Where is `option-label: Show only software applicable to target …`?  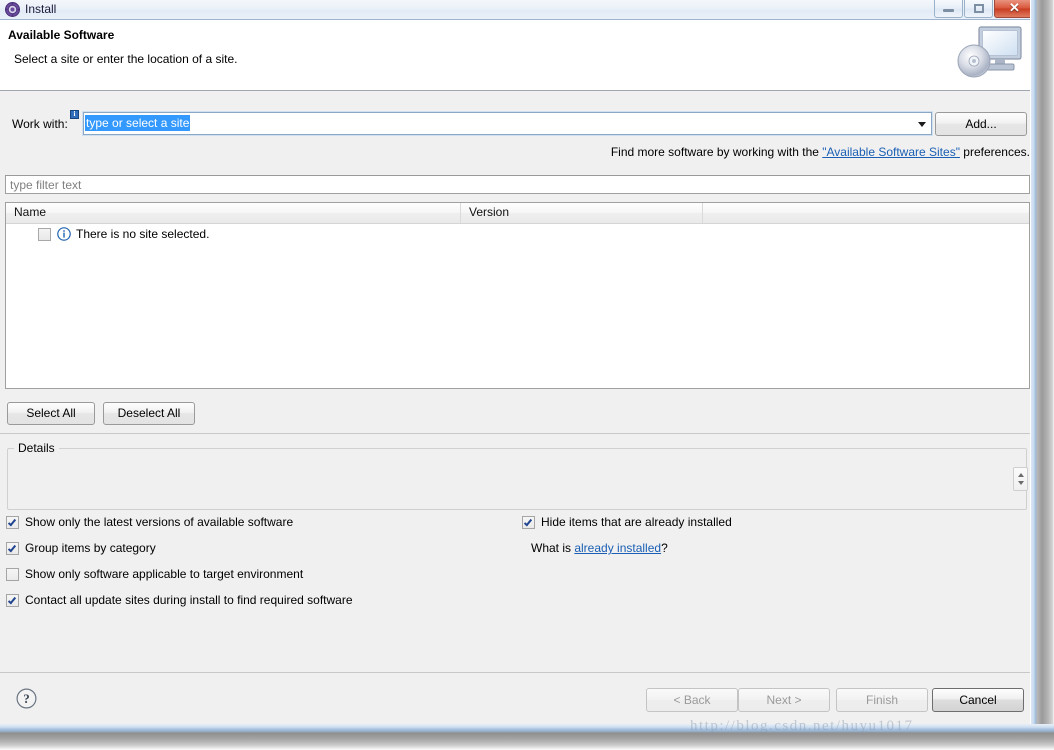
option-label: Show only software applicable to target … is located at coordinates (164, 574).